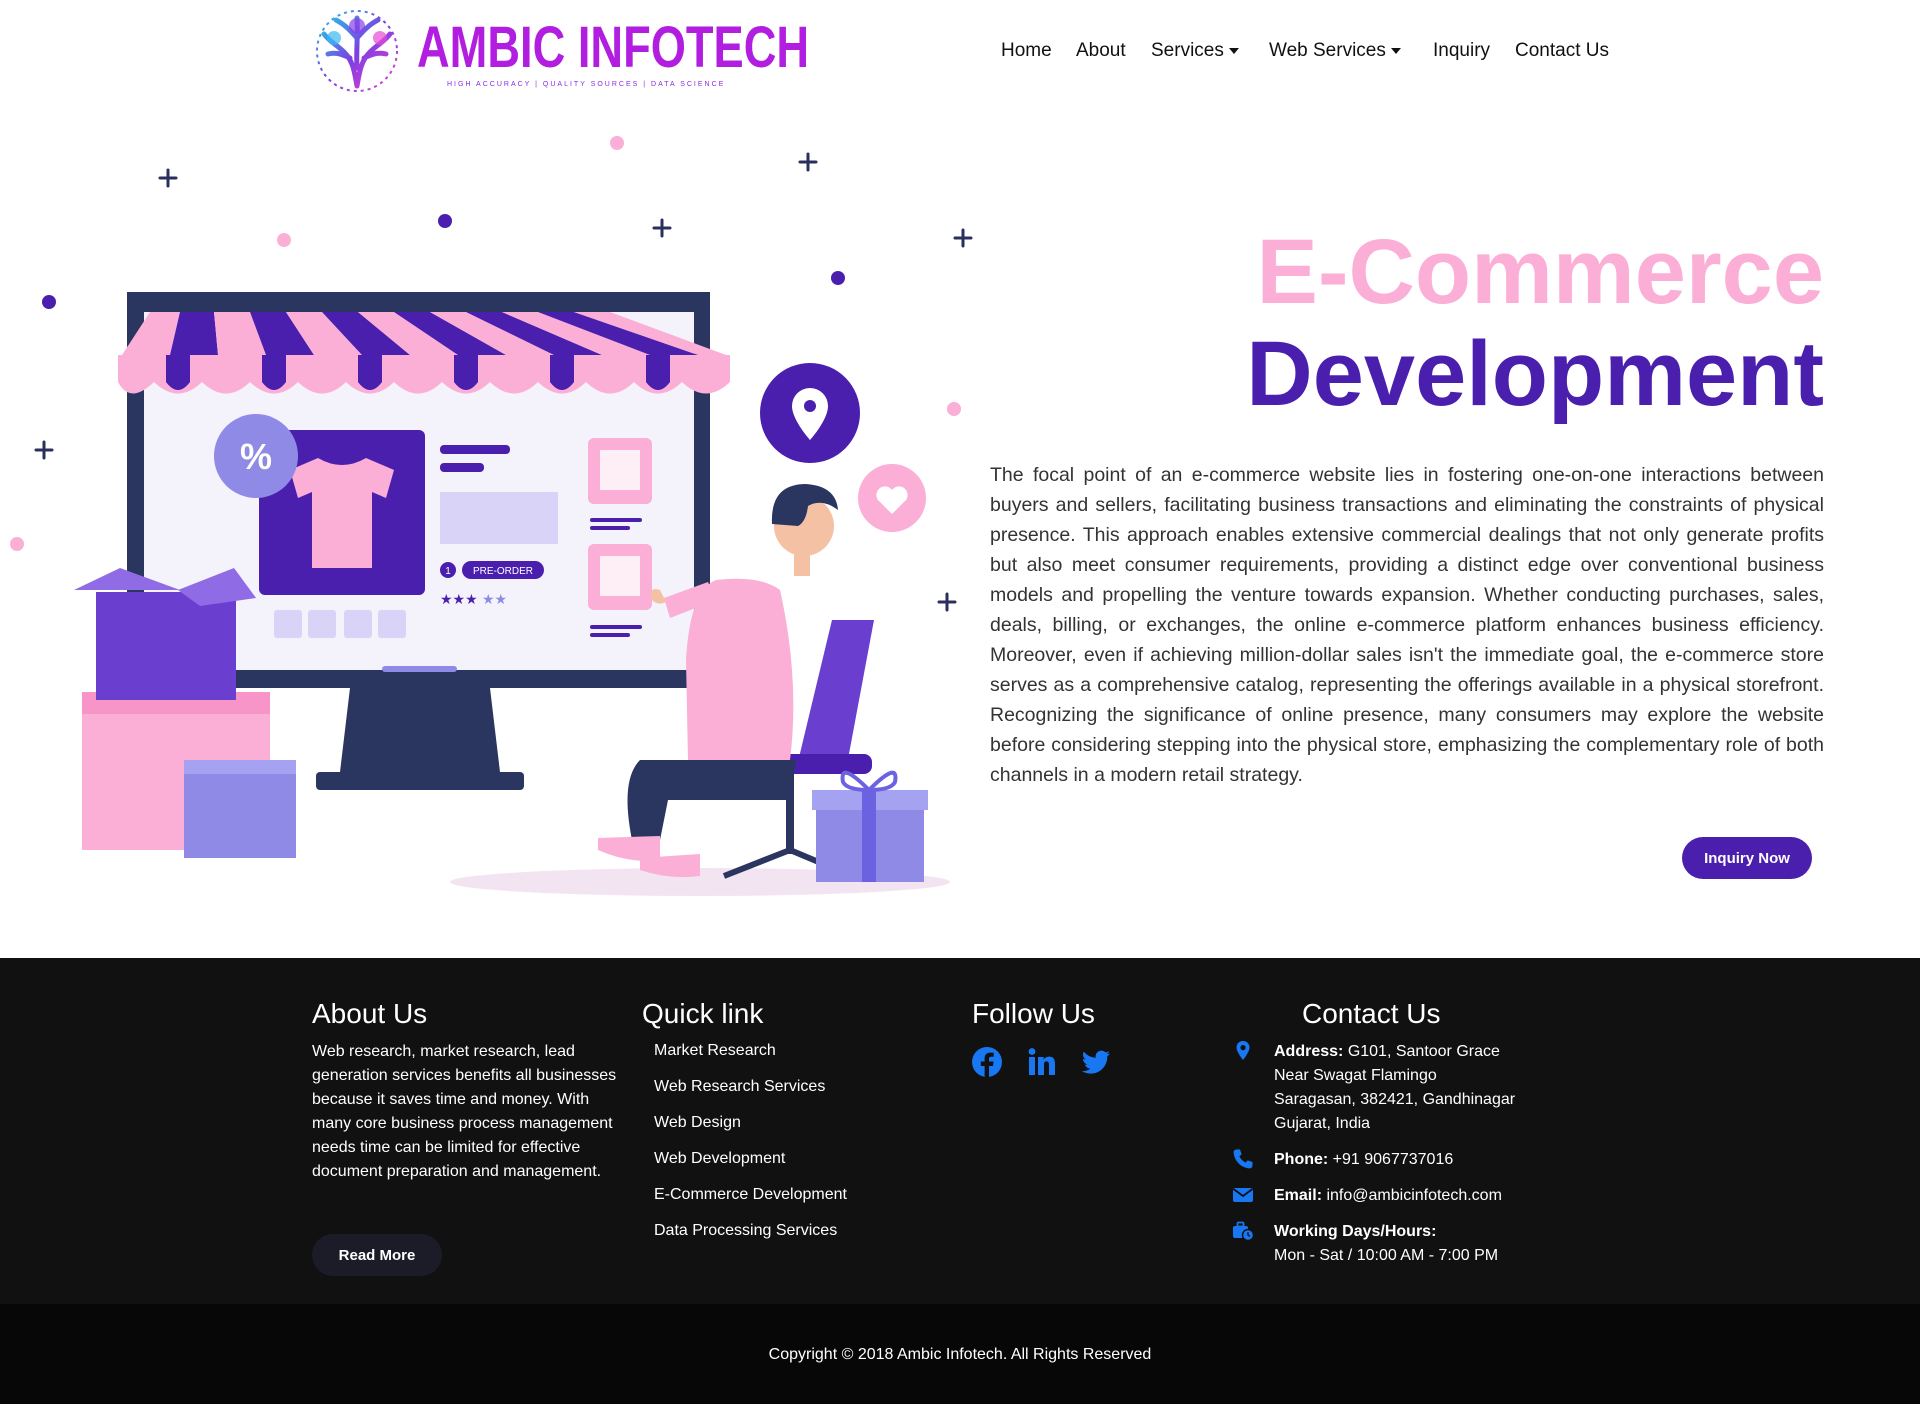  I want to click on nav-web-services: Web Services, so click(1335, 51).